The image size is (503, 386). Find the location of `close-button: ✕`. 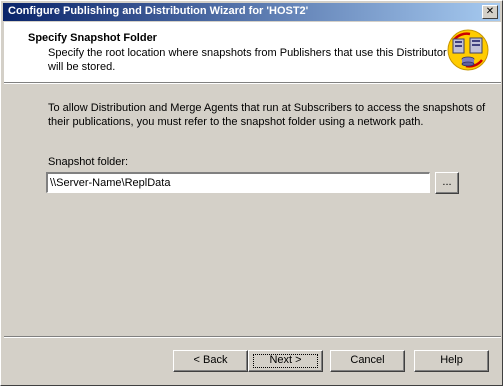

close-button: ✕ is located at coordinates (490, 12).